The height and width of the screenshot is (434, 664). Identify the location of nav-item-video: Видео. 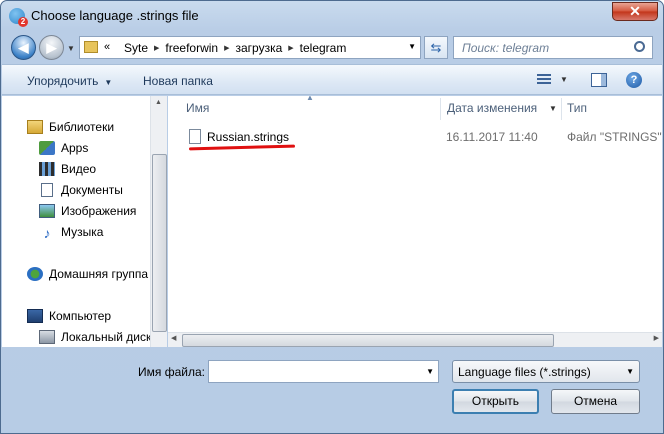
(67, 169).